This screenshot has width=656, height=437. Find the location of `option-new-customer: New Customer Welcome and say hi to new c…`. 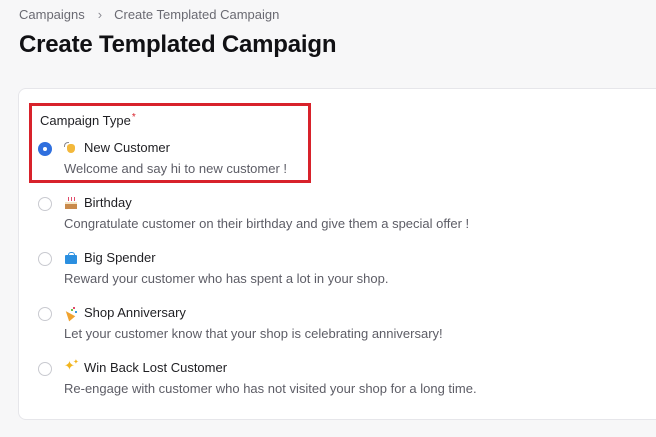

option-new-customer: New Customer Welcome and say hi to new c… is located at coordinates (338, 164).